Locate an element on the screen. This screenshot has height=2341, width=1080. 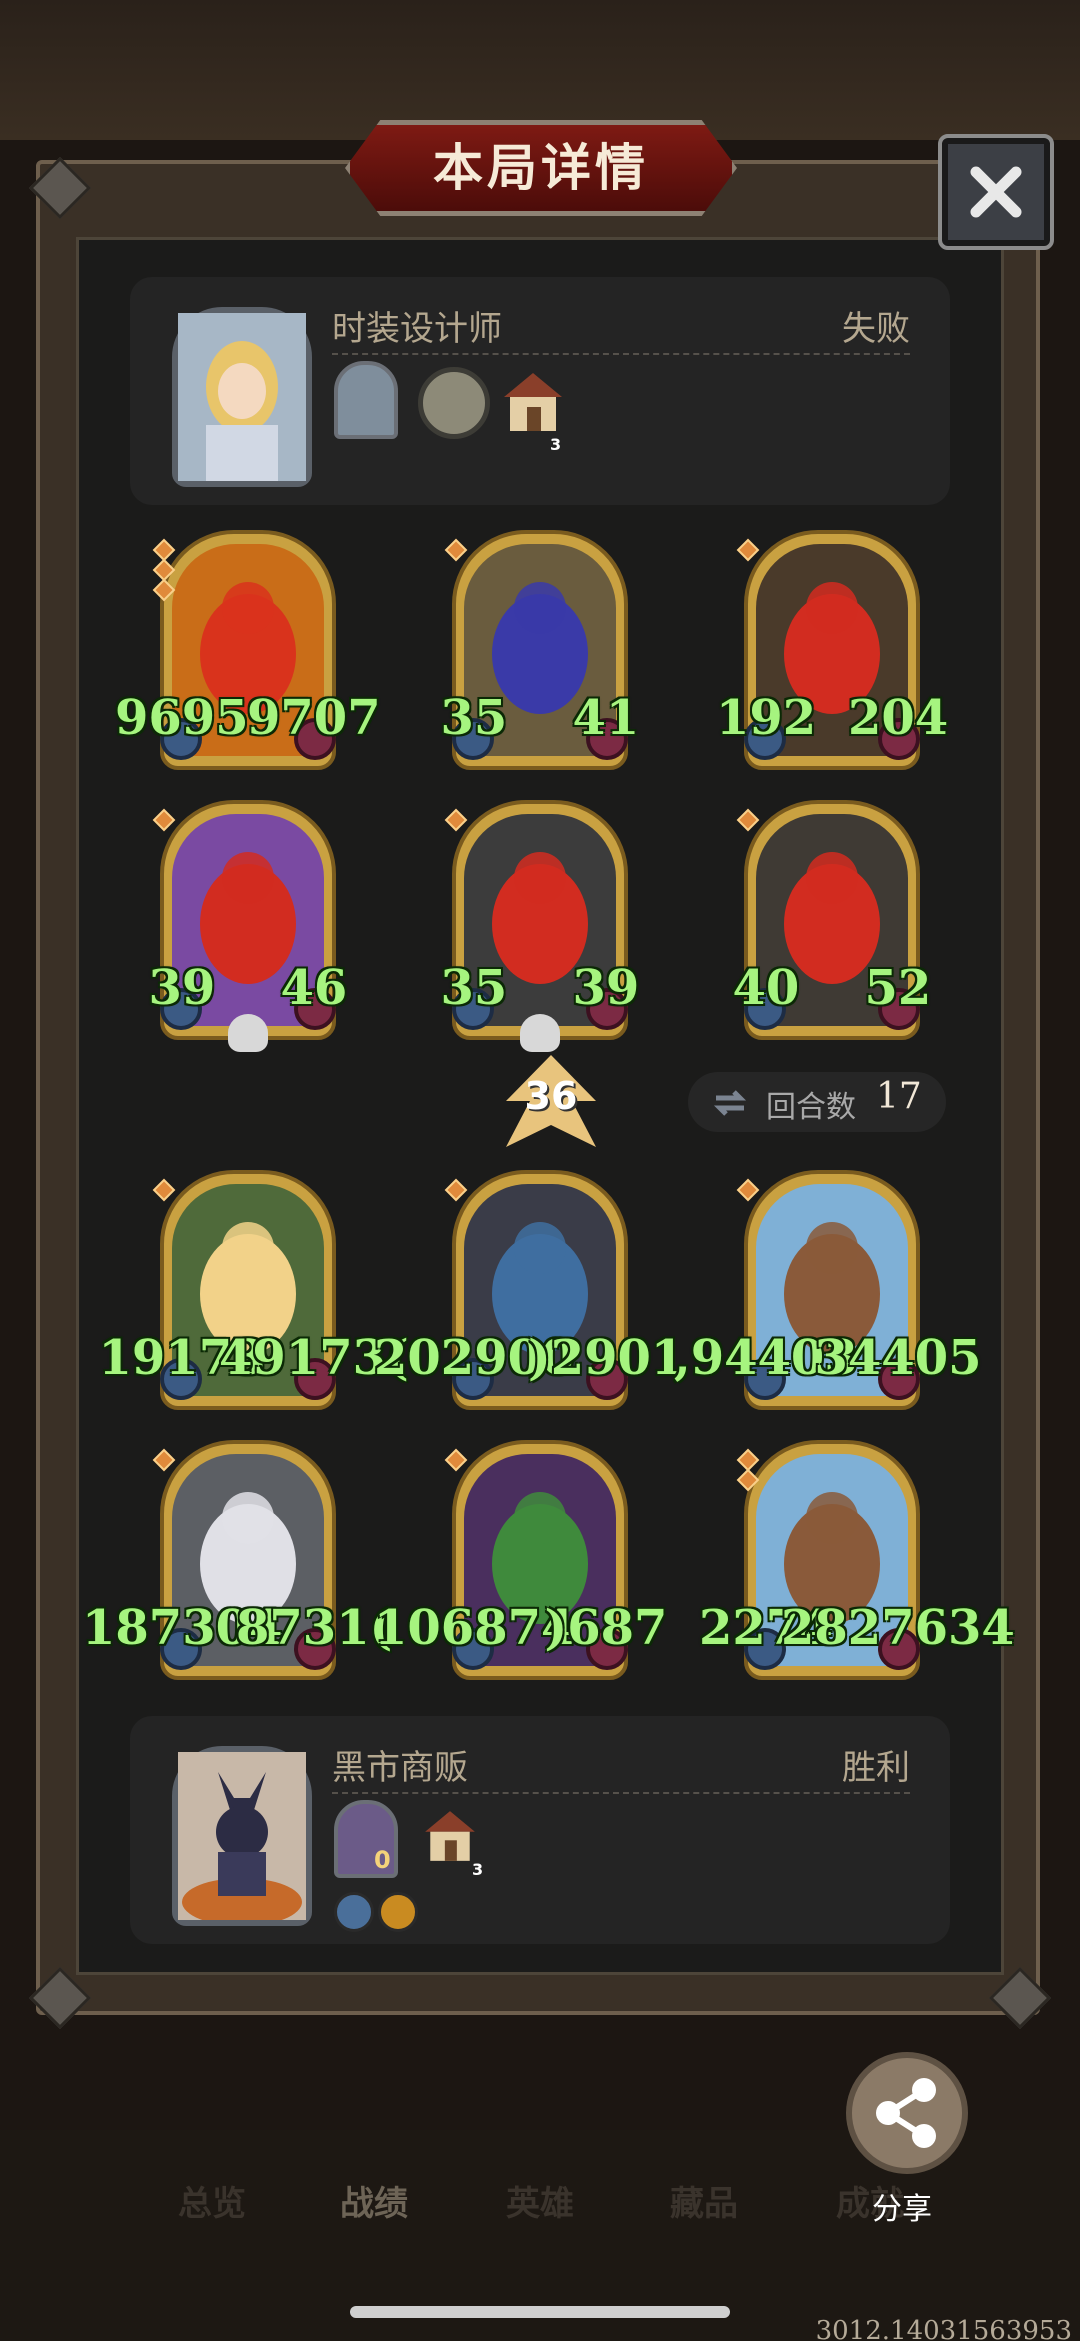
share-icon is located at coordinates (906, 2113).